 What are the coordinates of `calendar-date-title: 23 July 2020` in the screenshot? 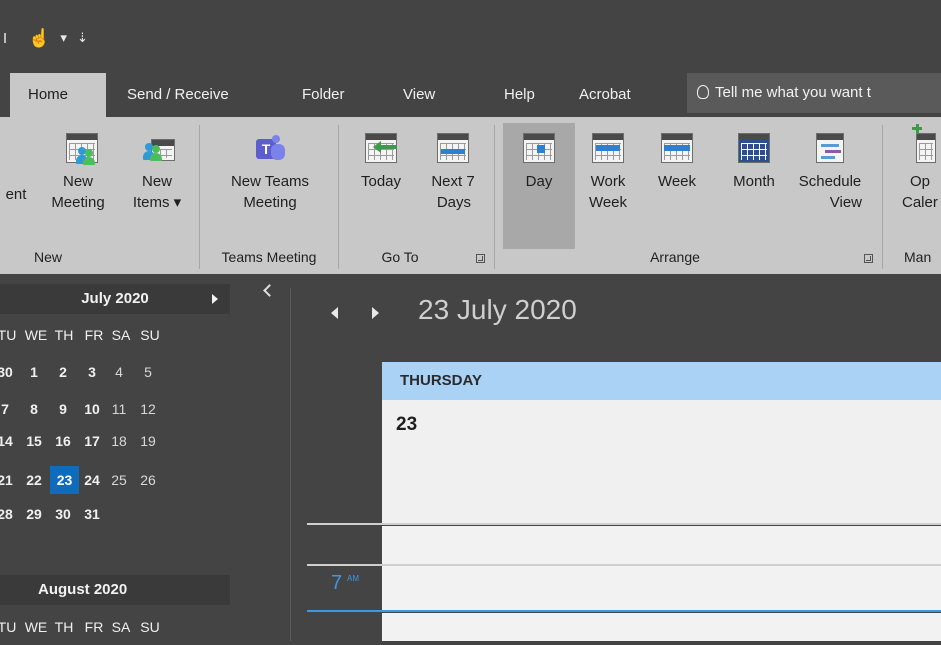 It's located at (497, 309).